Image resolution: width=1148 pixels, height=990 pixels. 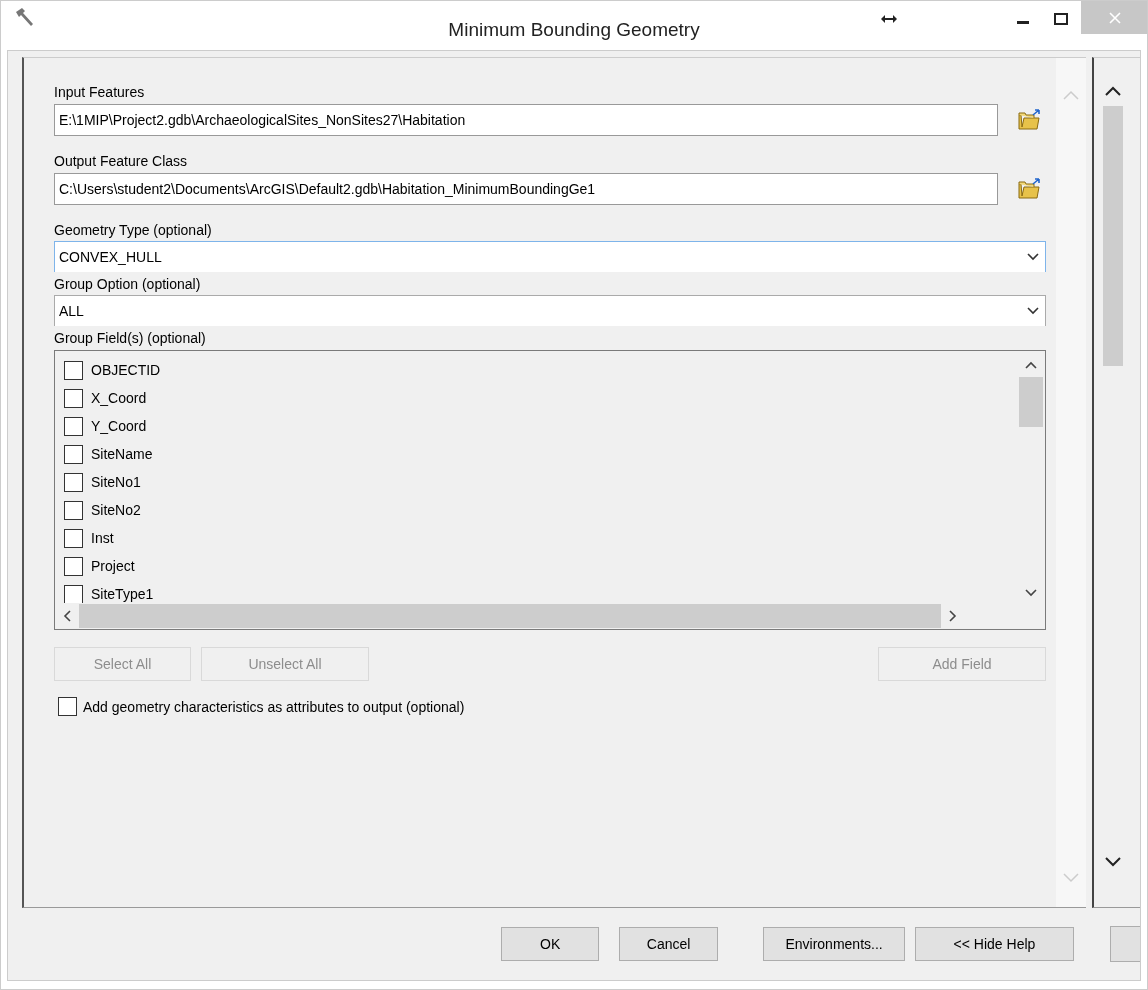 What do you see at coordinates (119, 398) in the screenshot?
I see `field-name: X_Coord` at bounding box center [119, 398].